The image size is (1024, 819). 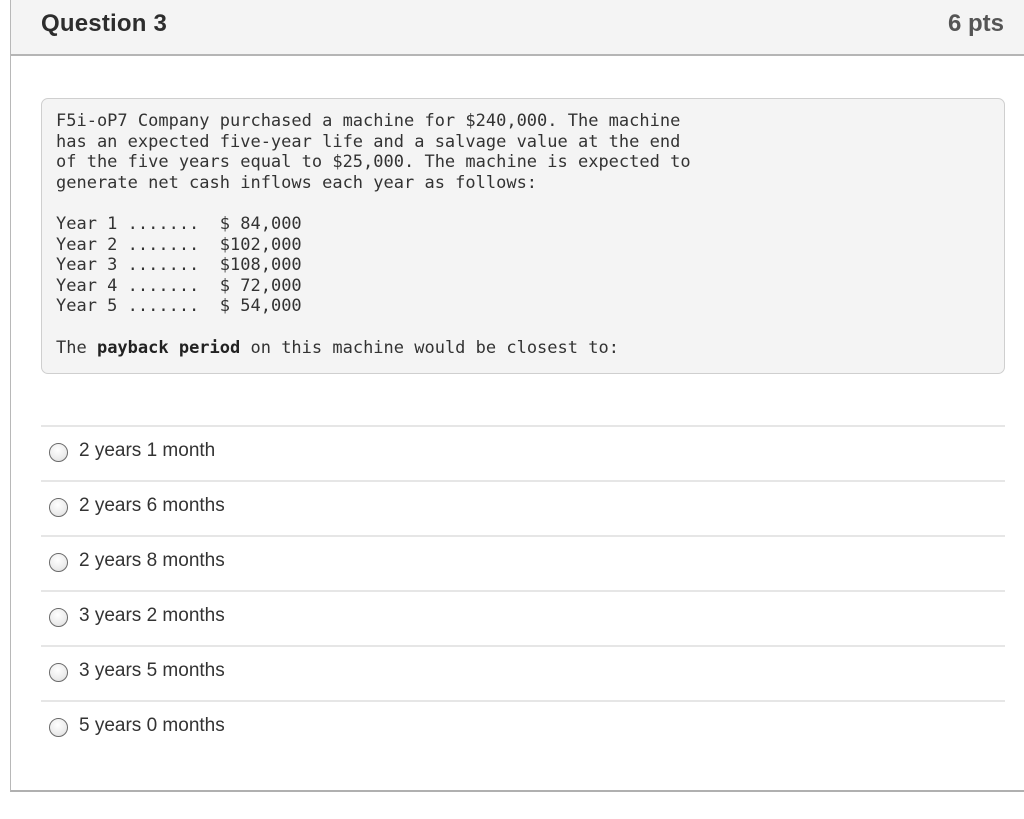 What do you see at coordinates (523, 617) in the screenshot?
I see `answer-option: 3 years 2 months` at bounding box center [523, 617].